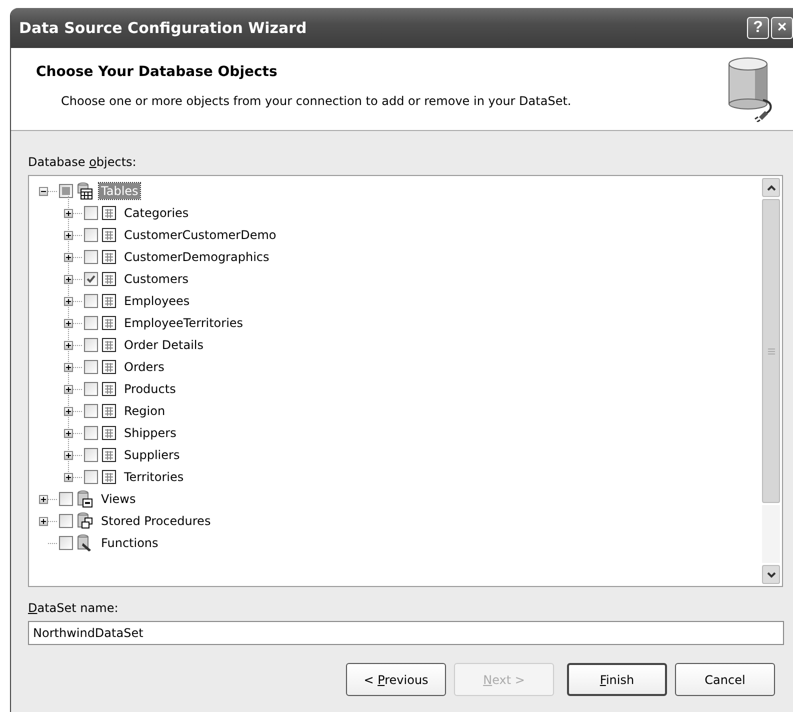  Describe the element at coordinates (85, 521) in the screenshot. I see `database-procedure-icon` at that location.